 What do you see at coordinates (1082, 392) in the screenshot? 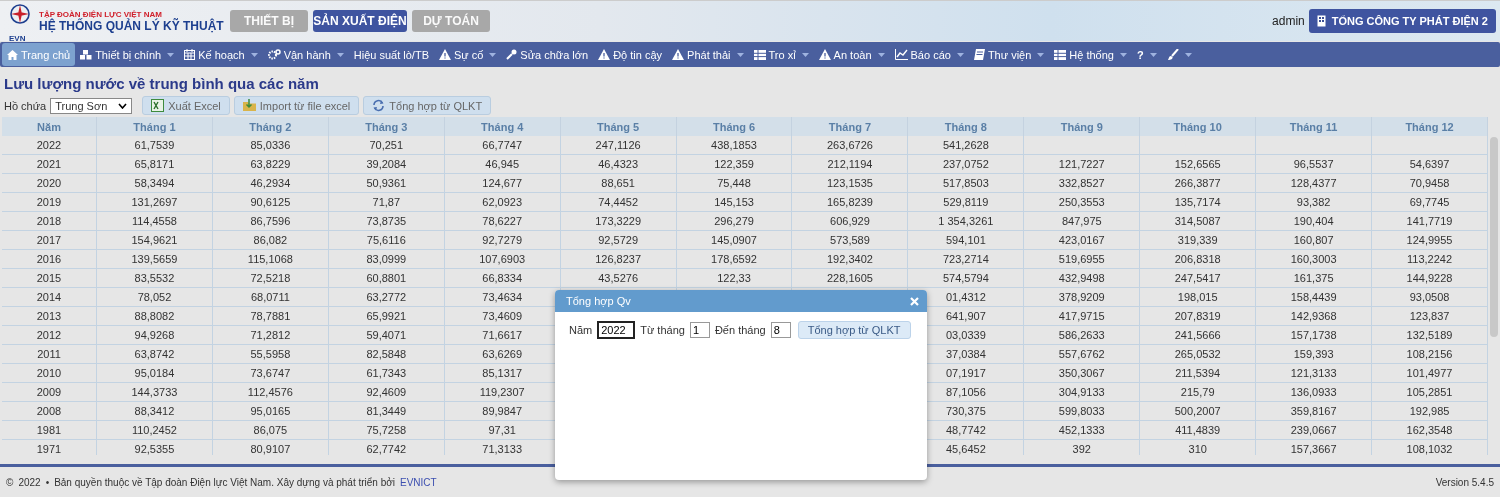
I see `table-cell: 304,9133` at bounding box center [1082, 392].